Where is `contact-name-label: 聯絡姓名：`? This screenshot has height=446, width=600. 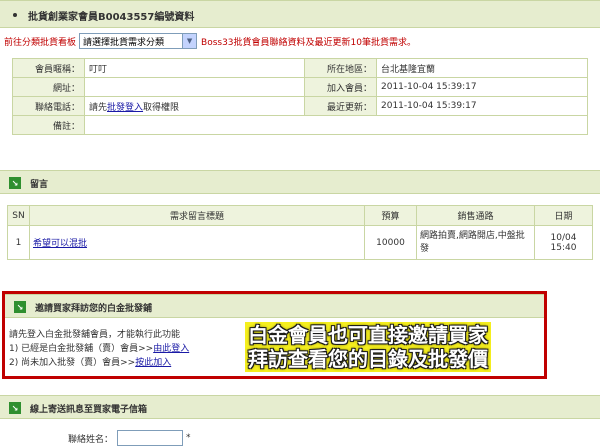 contact-name-label: 聯絡姓名： is located at coordinates (91, 439).